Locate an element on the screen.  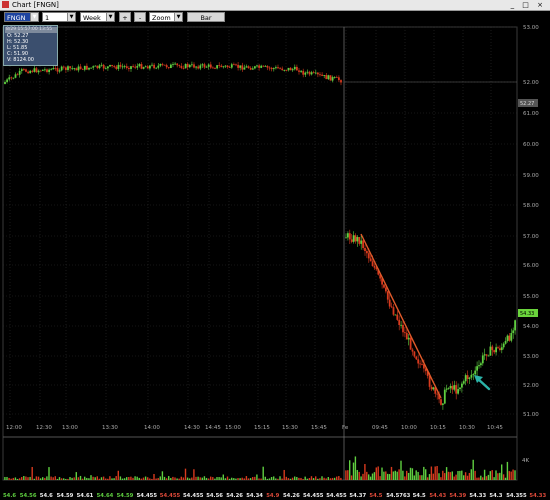
trendline is located at coordinates (401, 316).